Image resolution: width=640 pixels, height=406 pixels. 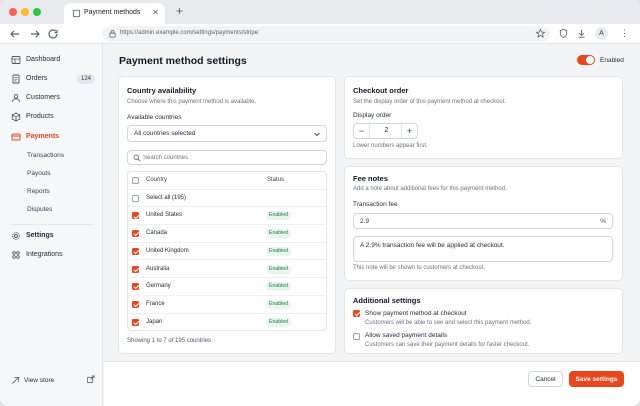 I want to click on shield-icon, so click(x=563, y=33).